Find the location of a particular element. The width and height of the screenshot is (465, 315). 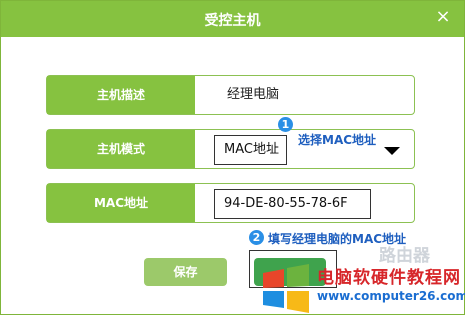

step1-annotation: 选择MAC地址 is located at coordinates (337, 140).